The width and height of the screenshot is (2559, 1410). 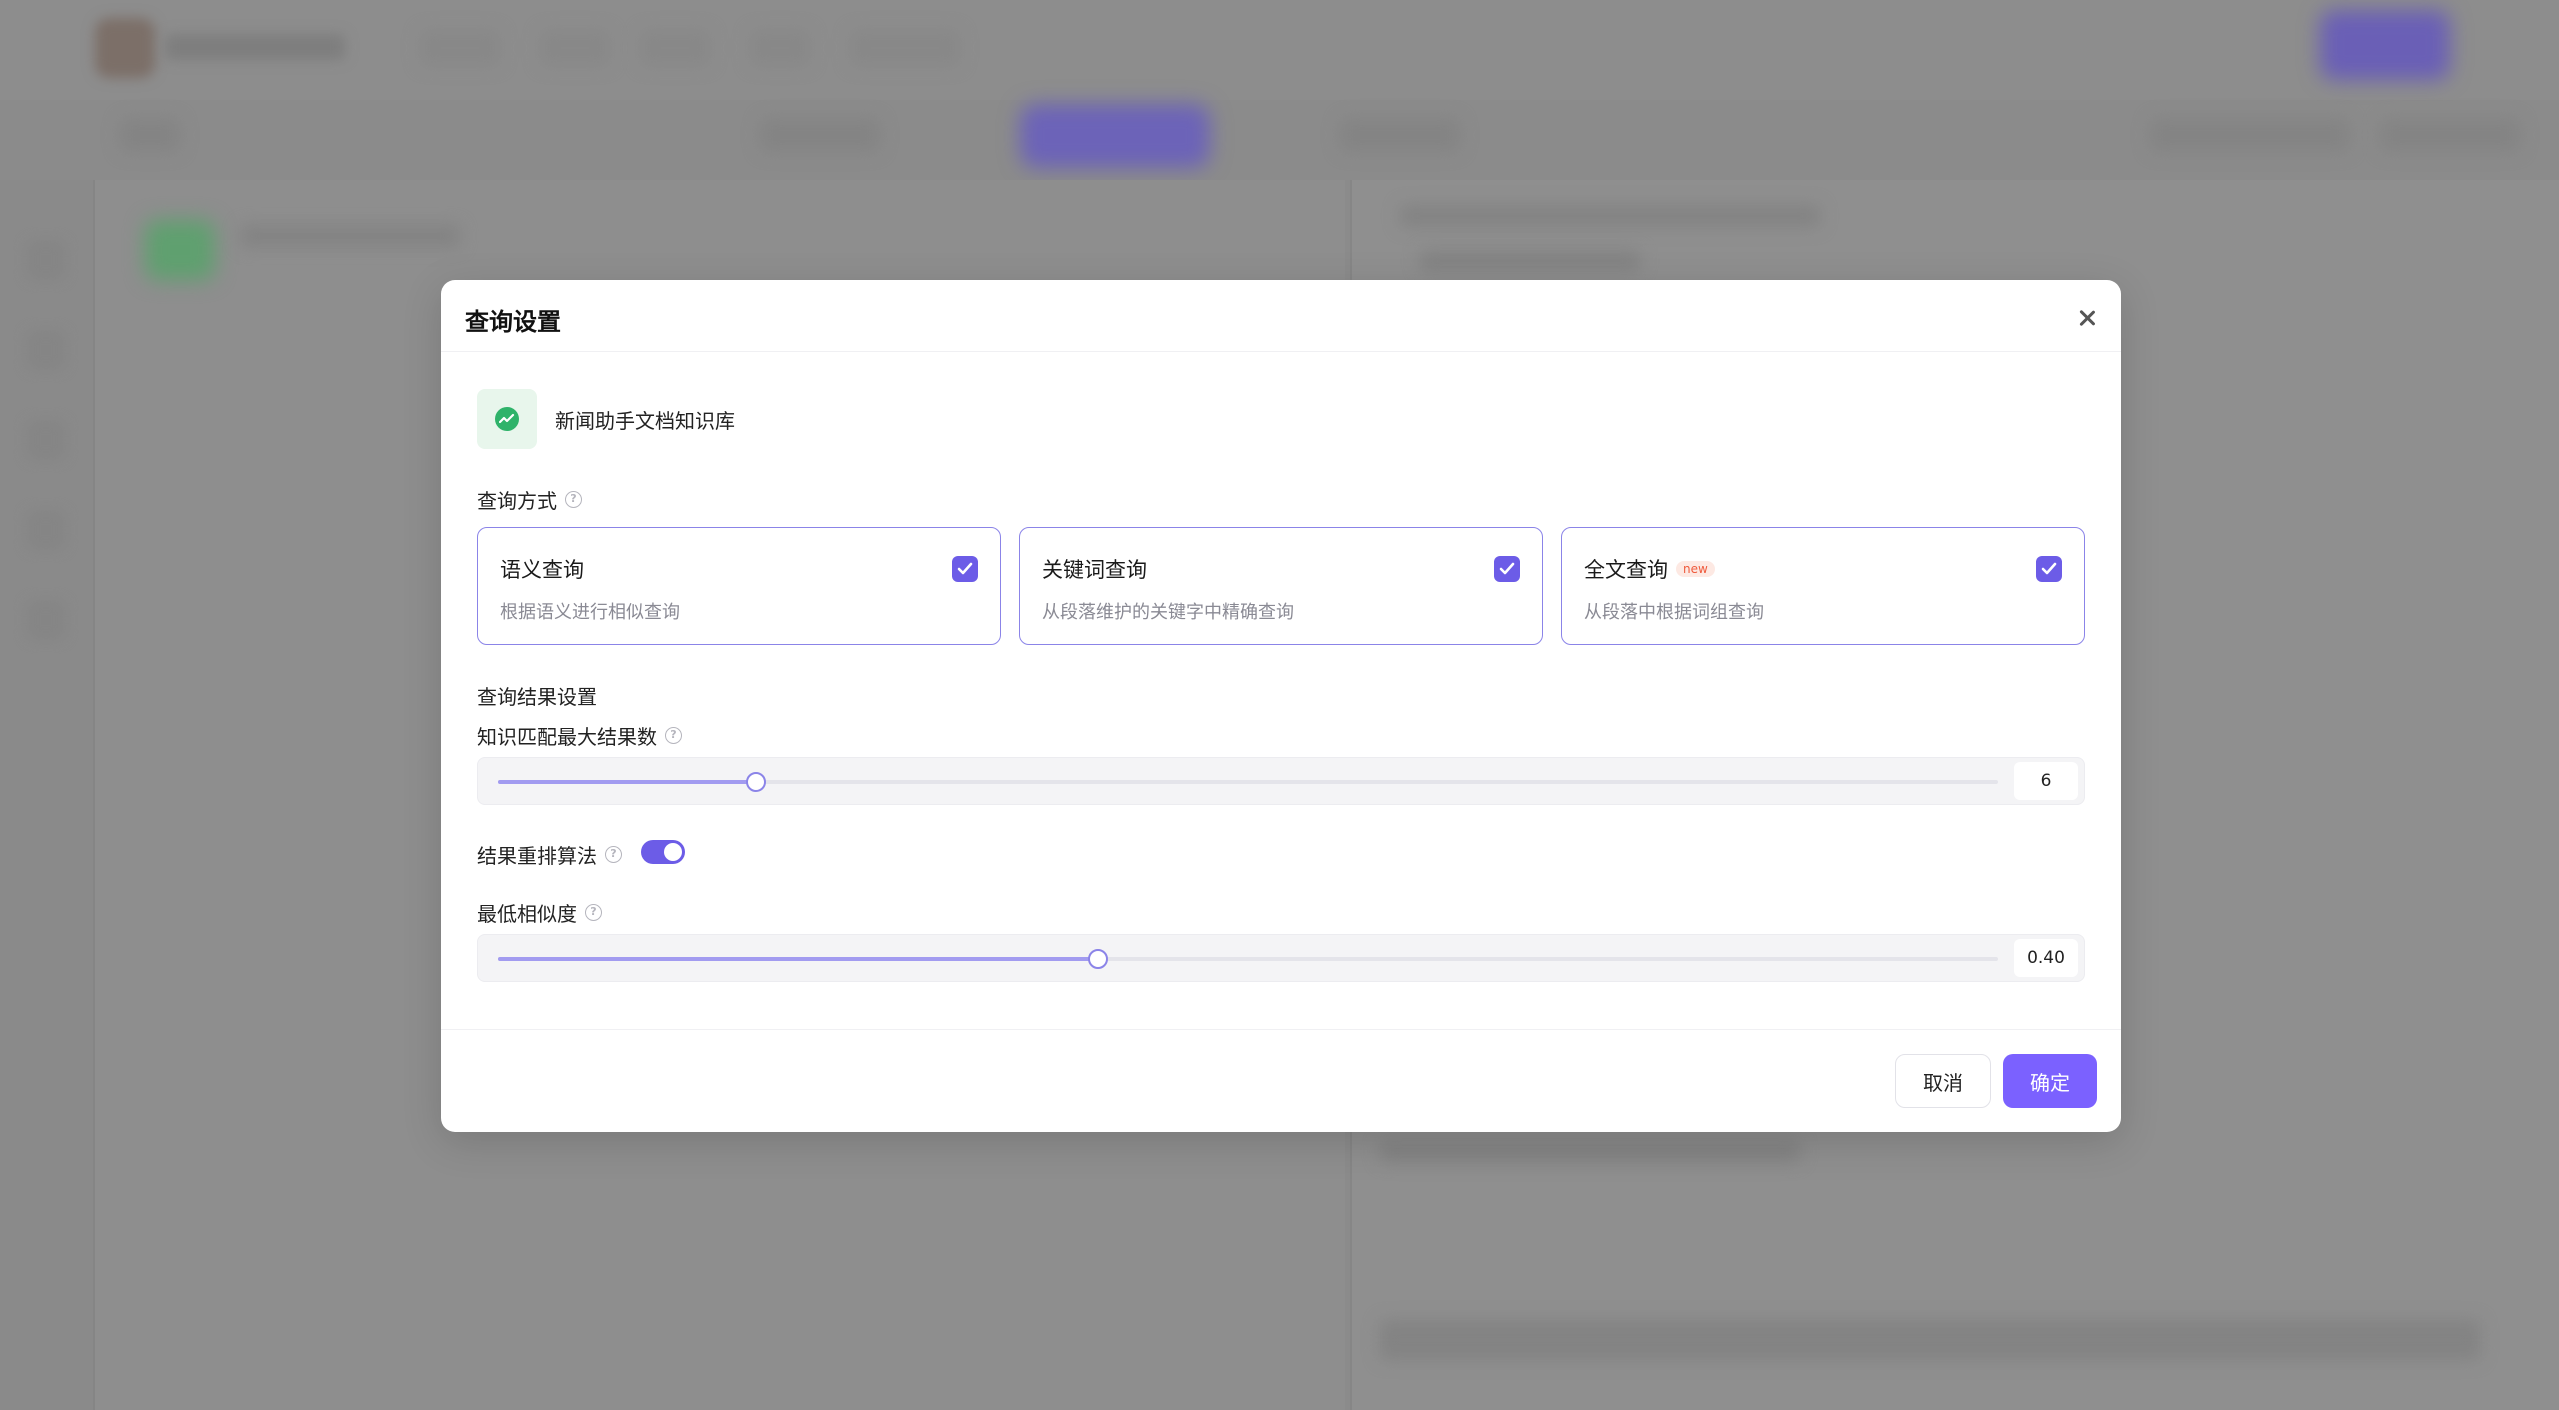 What do you see at coordinates (1823, 586) in the screenshot?
I see `mode-card-fulltext: 全文查询 new 从段落中根据词组查询` at bounding box center [1823, 586].